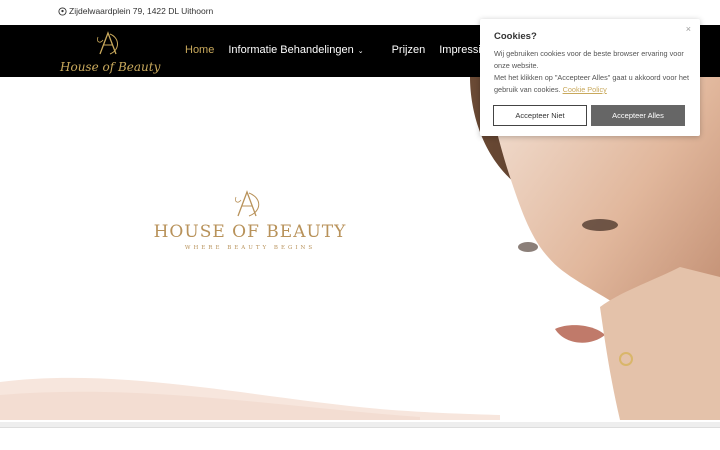  I want to click on location-pin-icon, so click(62, 11).